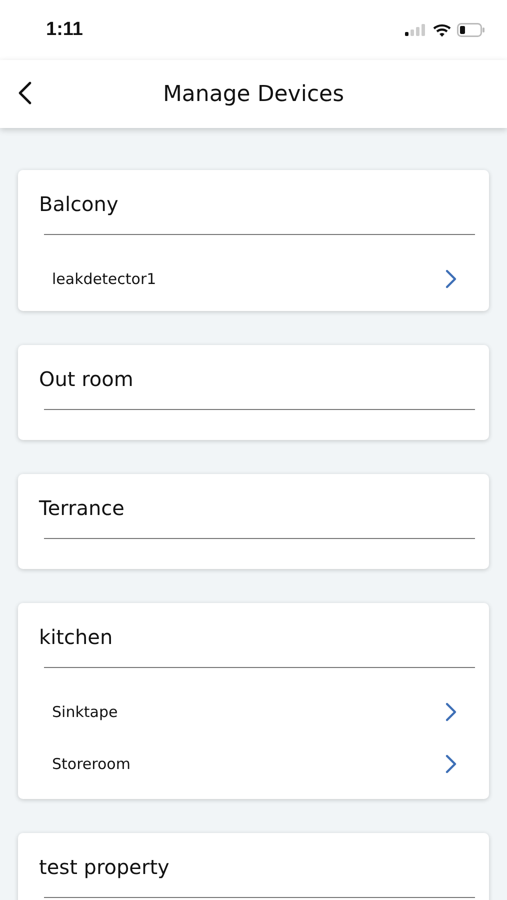 This screenshot has width=507, height=900. I want to click on room-name: test property, so click(104, 867).